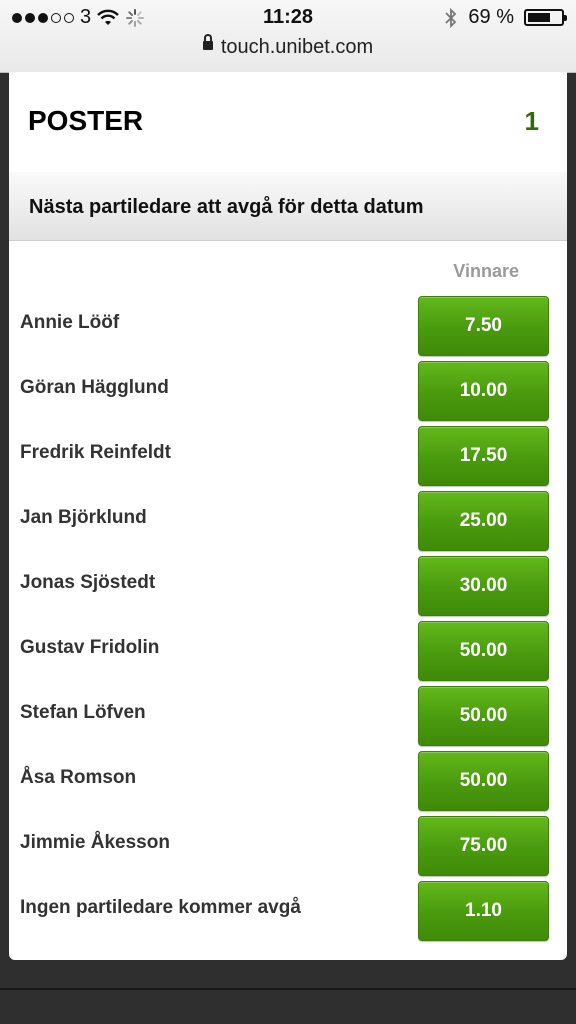 The height and width of the screenshot is (1024, 576). Describe the element at coordinates (491, 17) in the screenshot. I see `battery-percent: 69 %` at that location.